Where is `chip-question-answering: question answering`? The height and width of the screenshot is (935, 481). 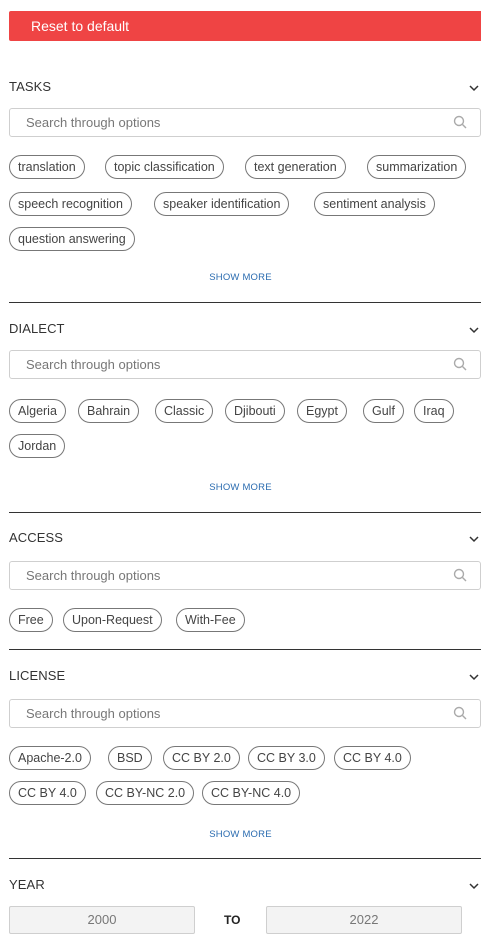 chip-question-answering: question answering is located at coordinates (72, 239).